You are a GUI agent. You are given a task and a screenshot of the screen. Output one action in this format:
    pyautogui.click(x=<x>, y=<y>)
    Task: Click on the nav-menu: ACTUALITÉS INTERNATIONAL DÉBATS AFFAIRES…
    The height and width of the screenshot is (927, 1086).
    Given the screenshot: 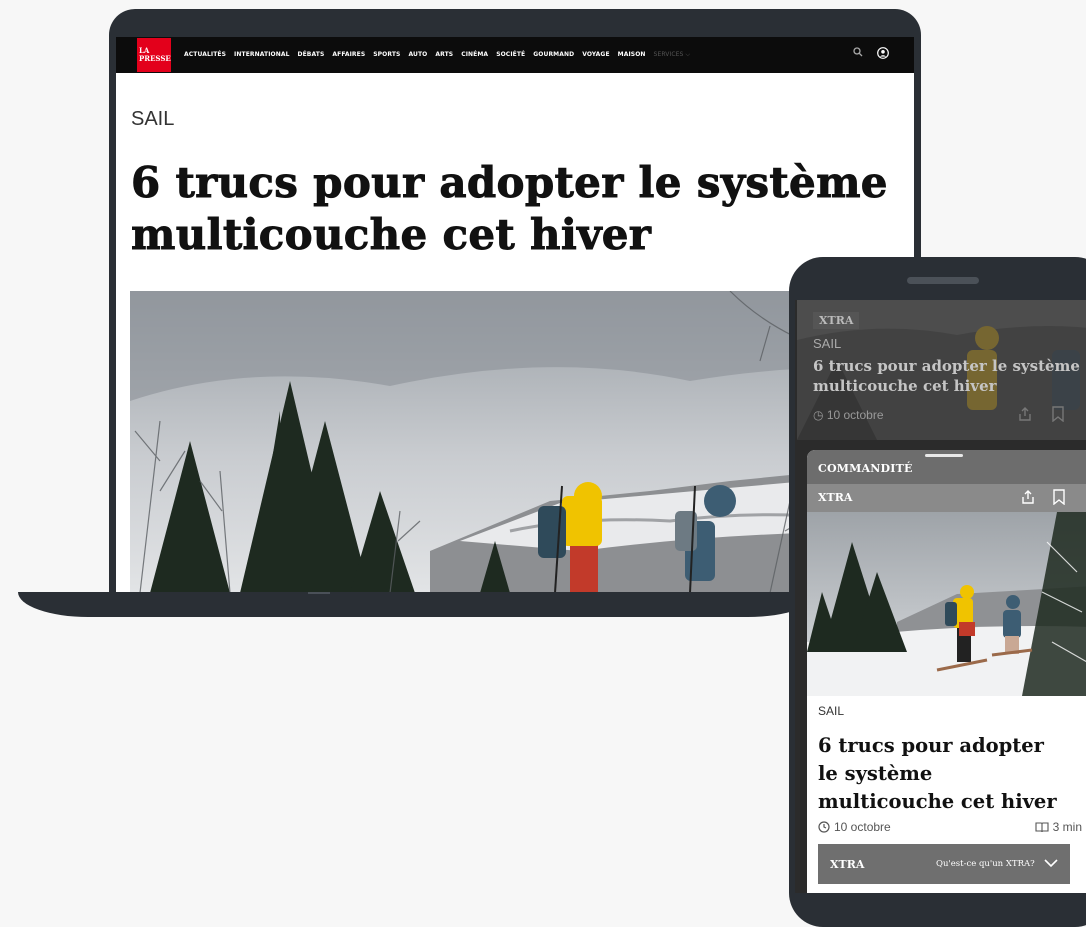 What is the action you would take?
    pyautogui.click(x=441, y=55)
    